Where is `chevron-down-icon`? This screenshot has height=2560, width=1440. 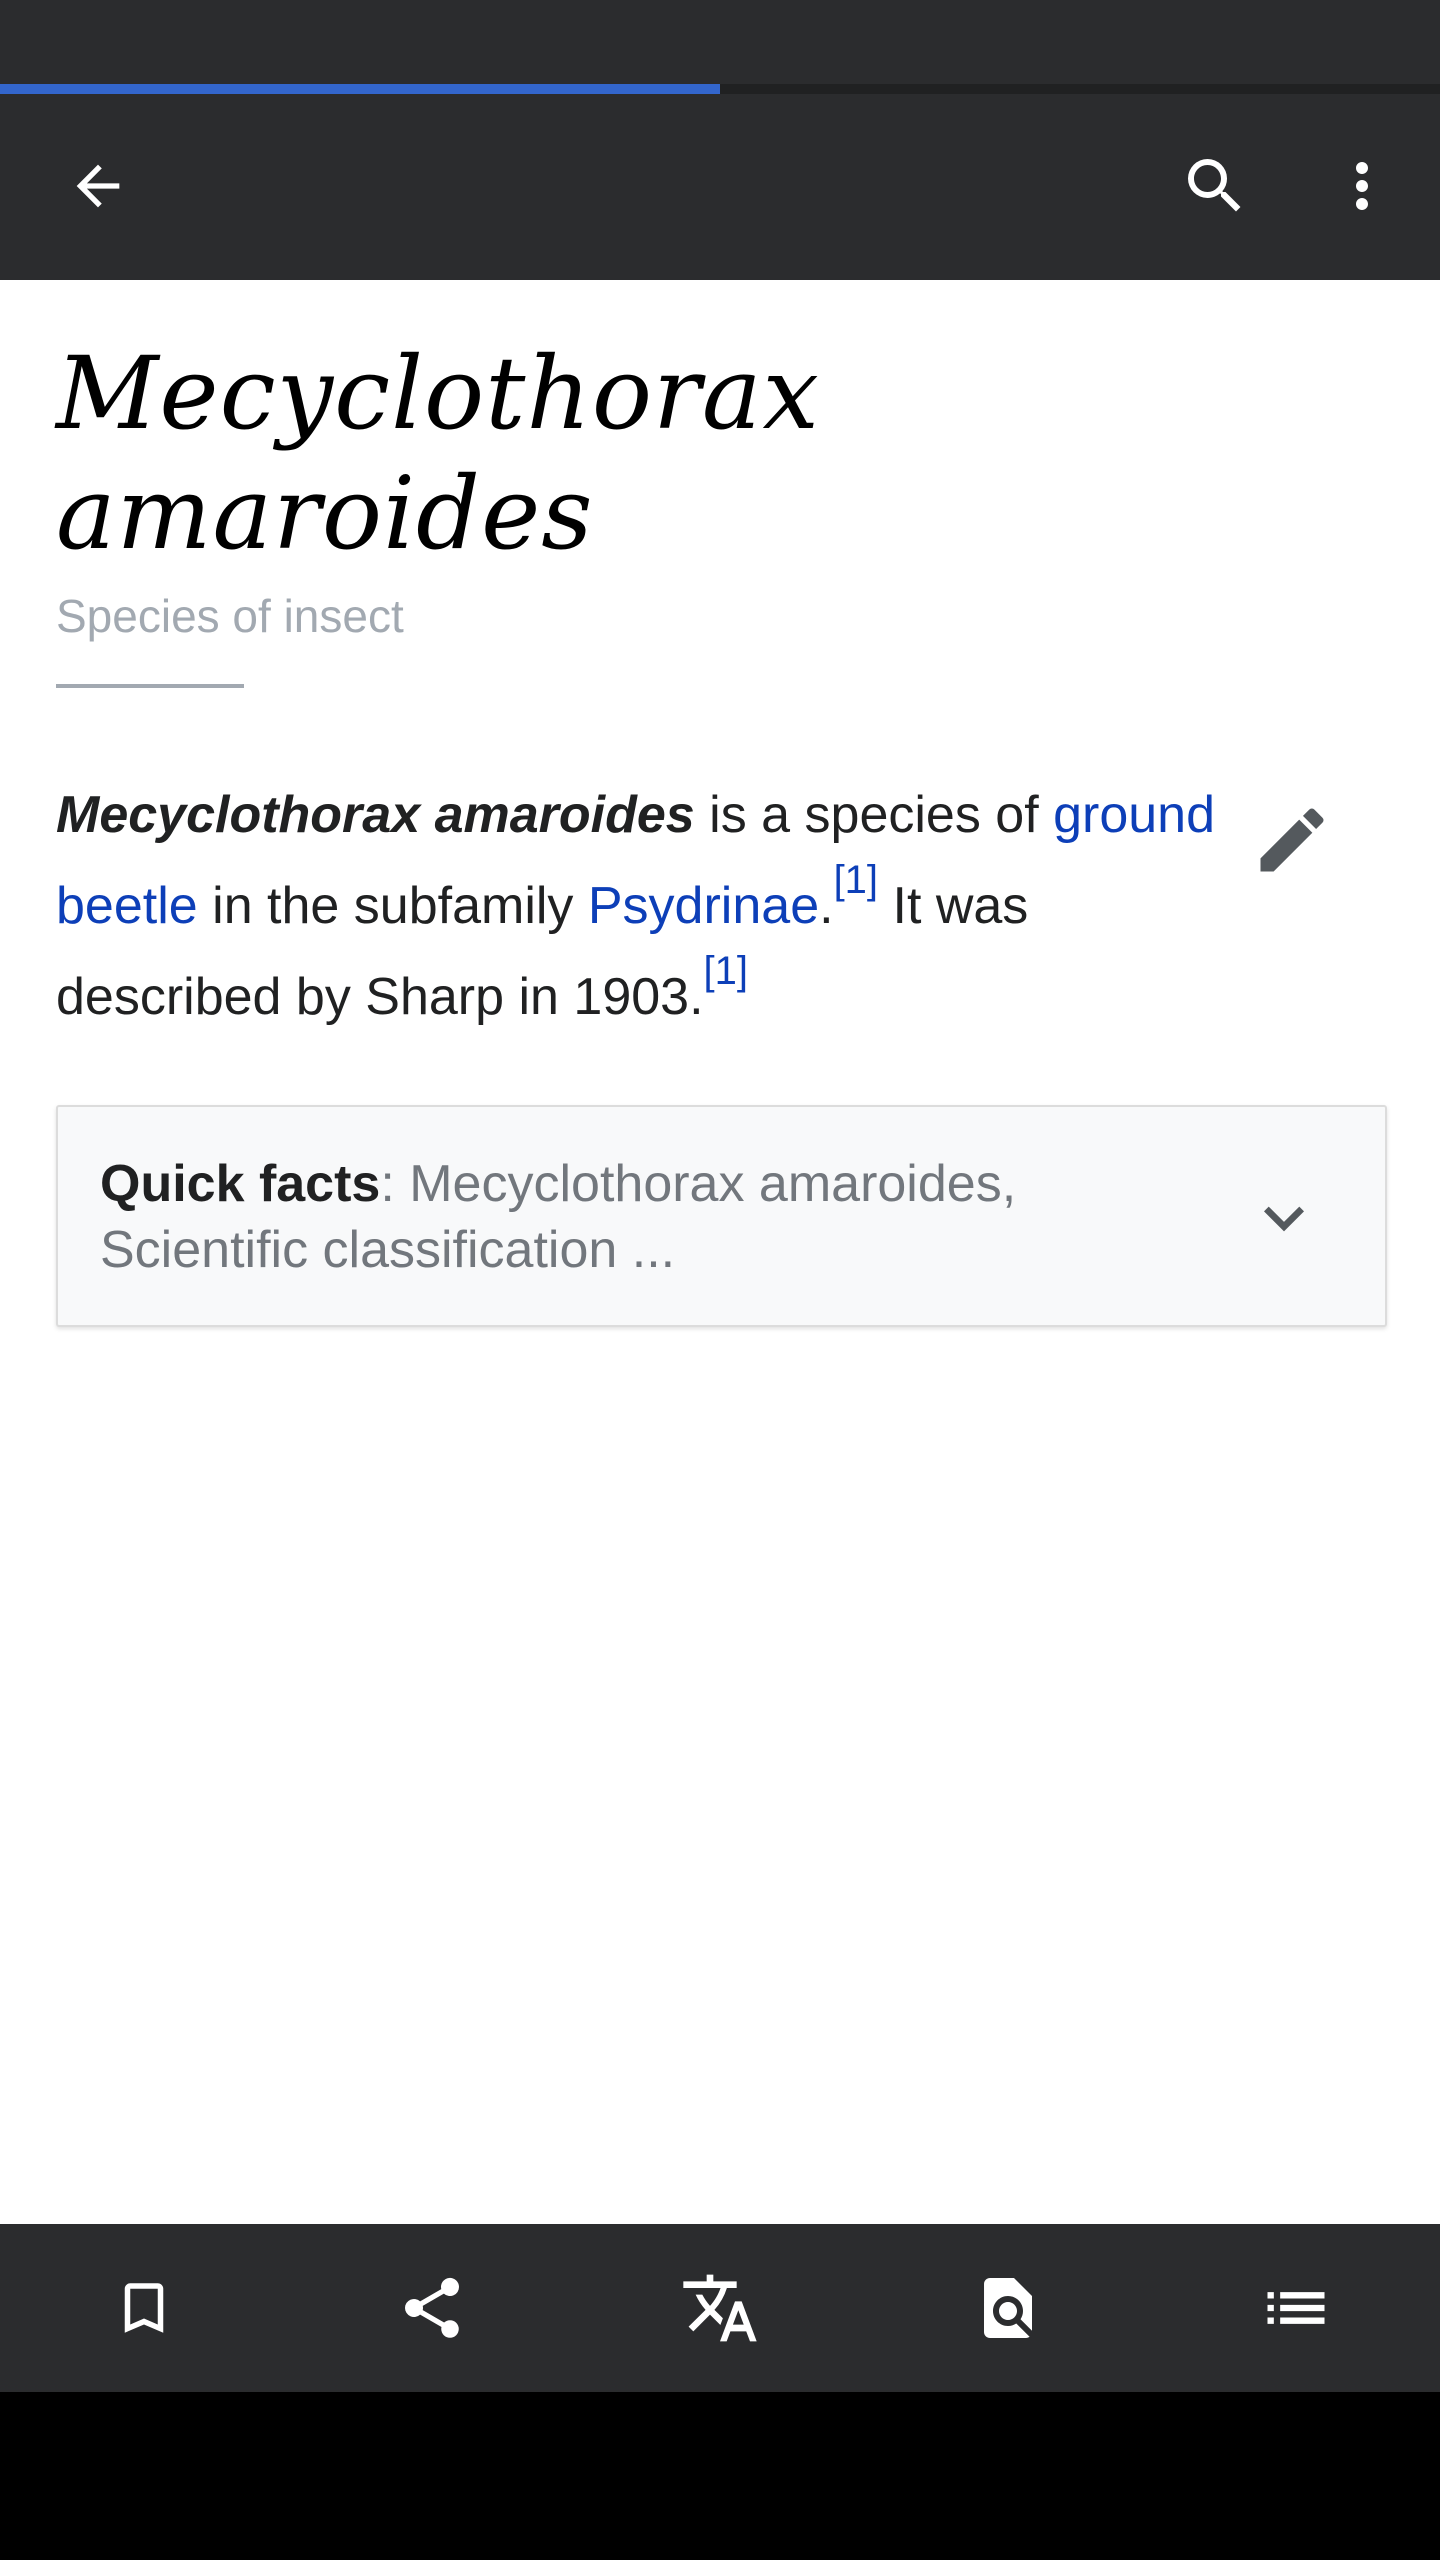
chevron-down-icon is located at coordinates (1284, 1219).